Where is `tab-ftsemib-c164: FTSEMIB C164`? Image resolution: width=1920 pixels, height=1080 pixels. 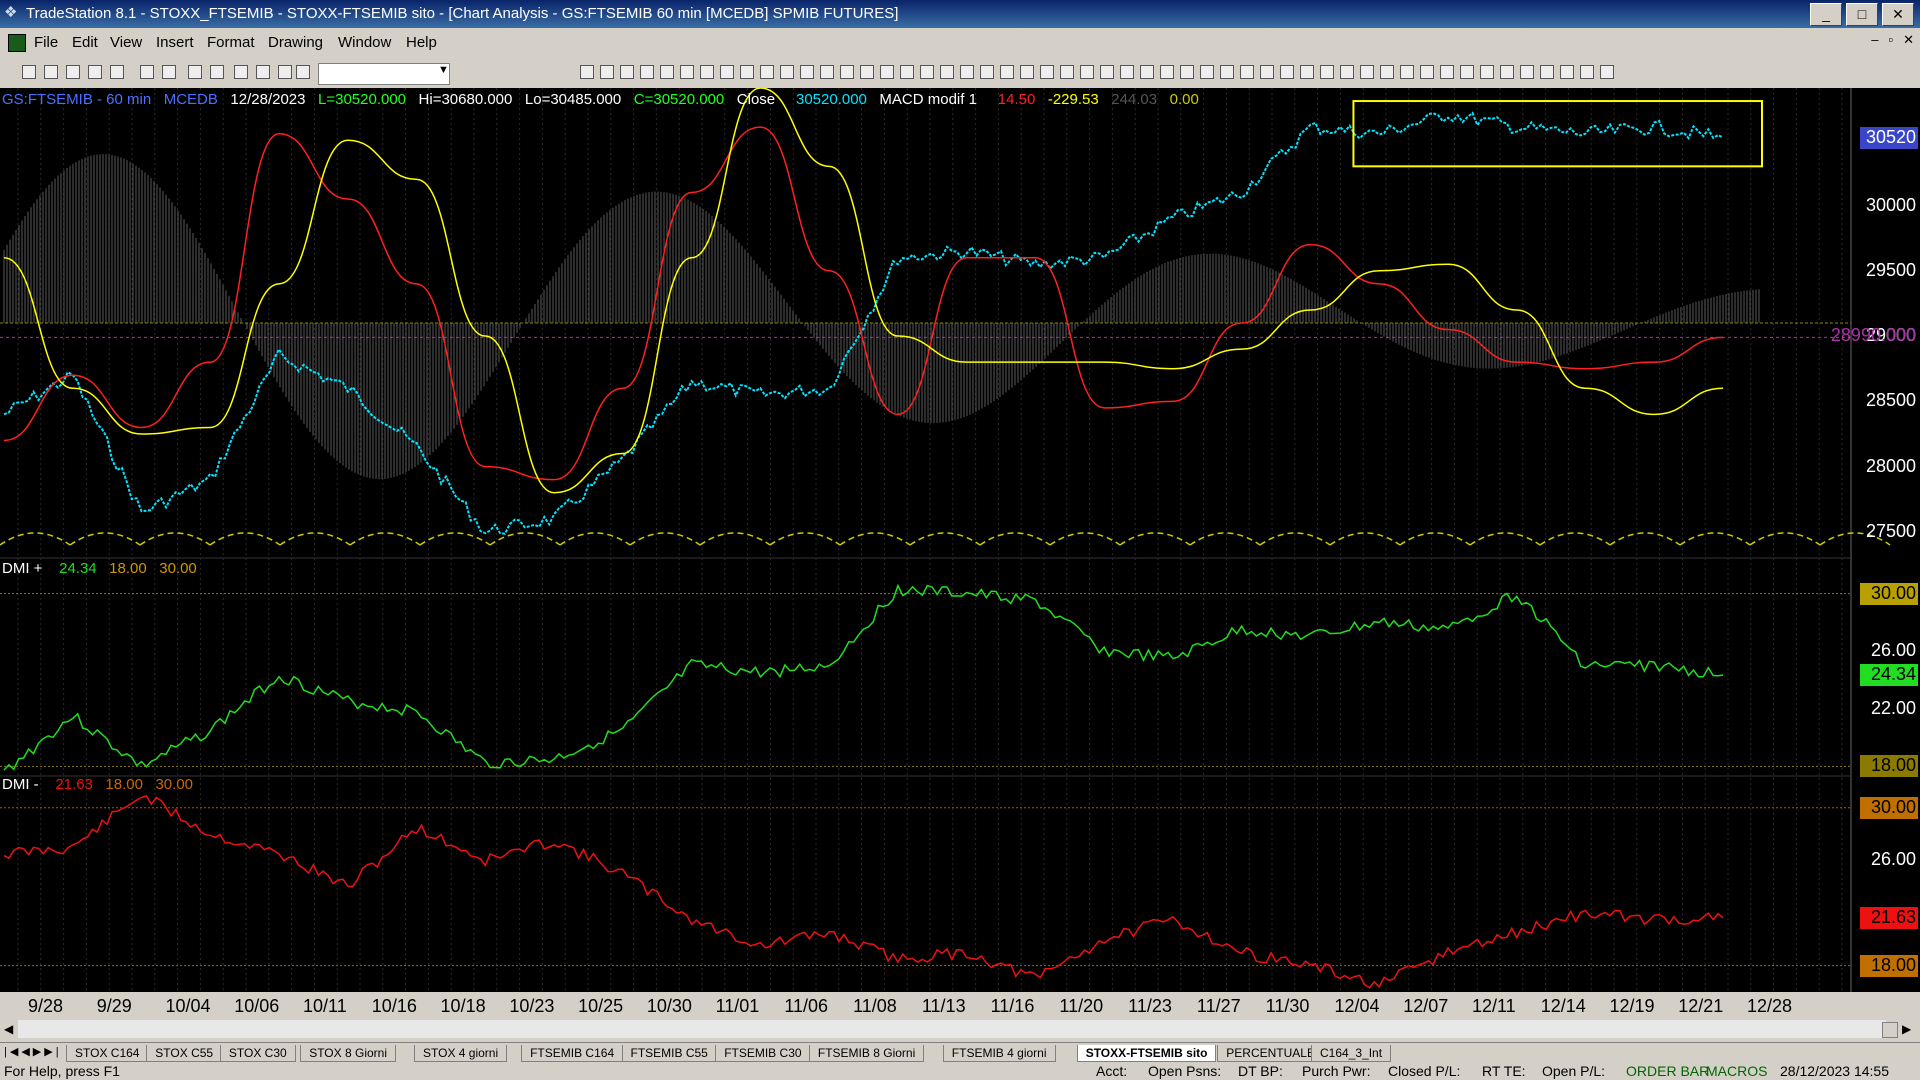 tab-ftsemib-c164: FTSEMIB C164 is located at coordinates (572, 1053).